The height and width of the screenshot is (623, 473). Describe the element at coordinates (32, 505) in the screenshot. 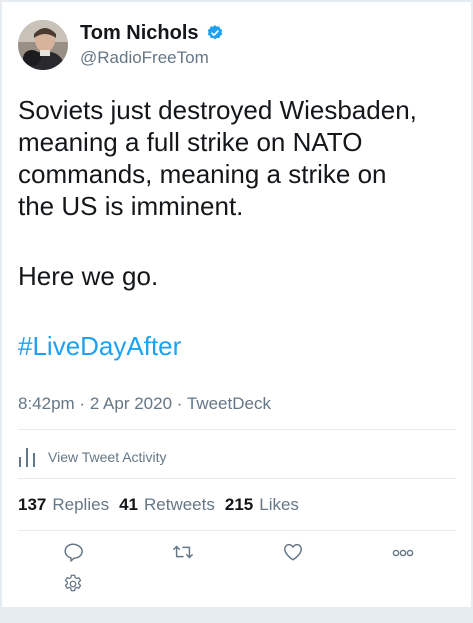

I see `replies-count: 137` at that location.